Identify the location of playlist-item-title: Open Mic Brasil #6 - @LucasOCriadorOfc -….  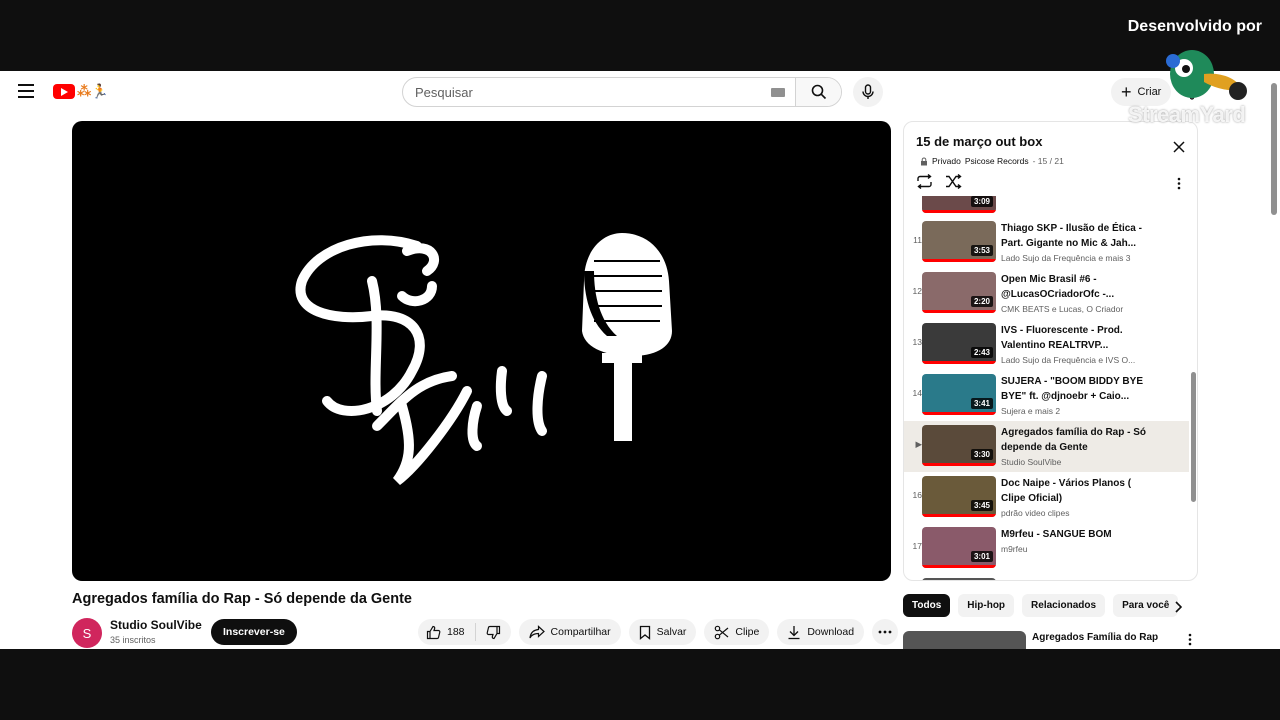
(1075, 287).